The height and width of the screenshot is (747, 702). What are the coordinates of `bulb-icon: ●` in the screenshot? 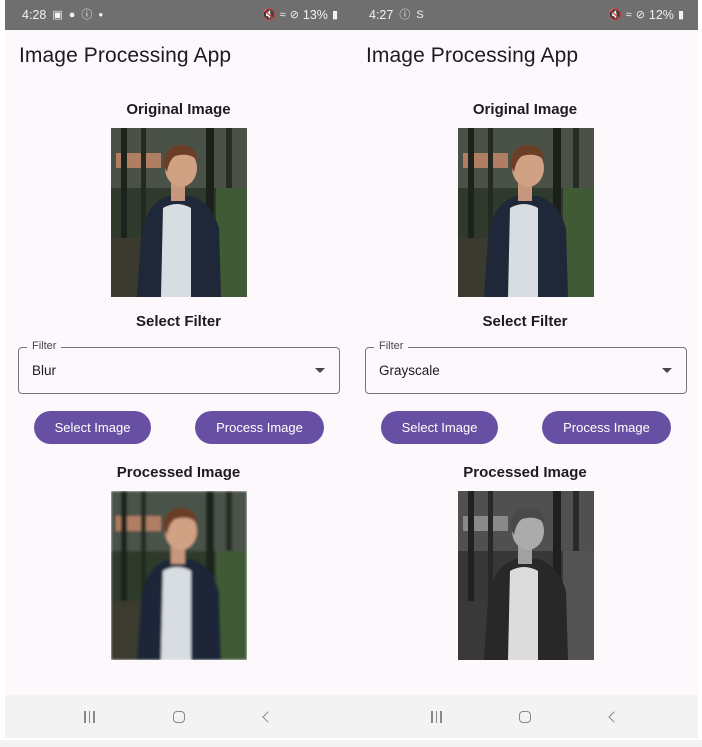 It's located at (72, 14).